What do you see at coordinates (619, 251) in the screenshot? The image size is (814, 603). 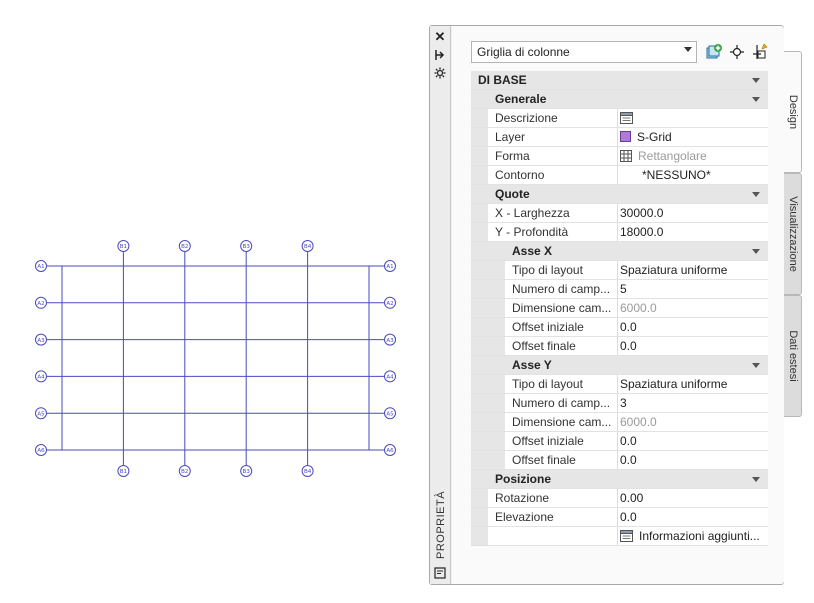 I see `category-asse-x: Asse X` at bounding box center [619, 251].